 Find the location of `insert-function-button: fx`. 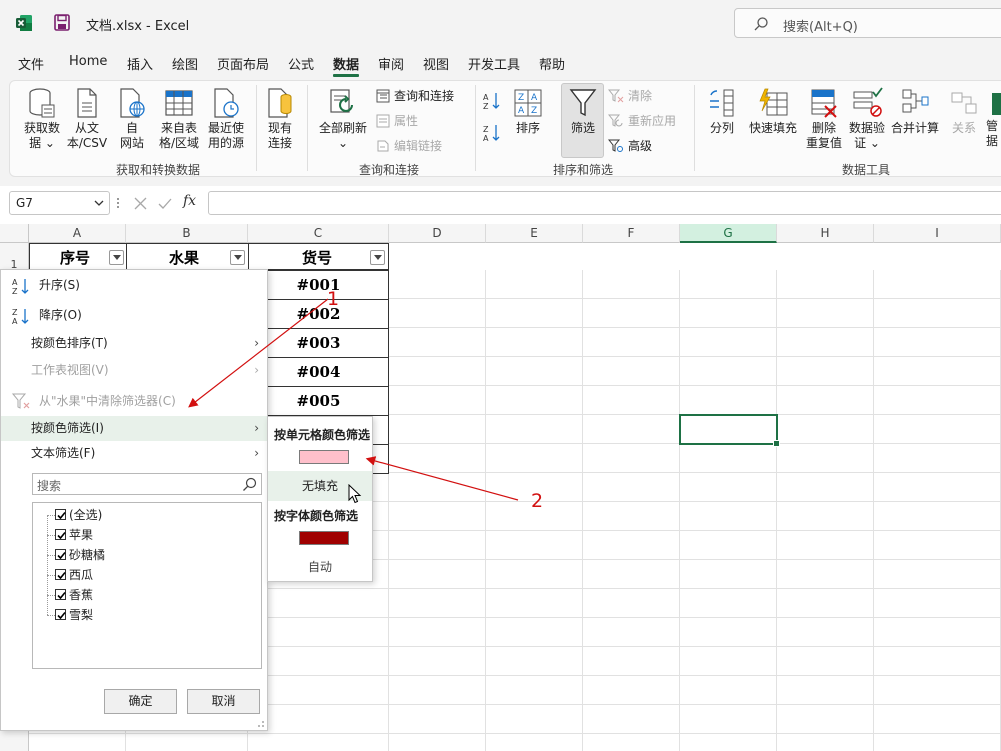

insert-function-button: fx is located at coordinates (189, 201).